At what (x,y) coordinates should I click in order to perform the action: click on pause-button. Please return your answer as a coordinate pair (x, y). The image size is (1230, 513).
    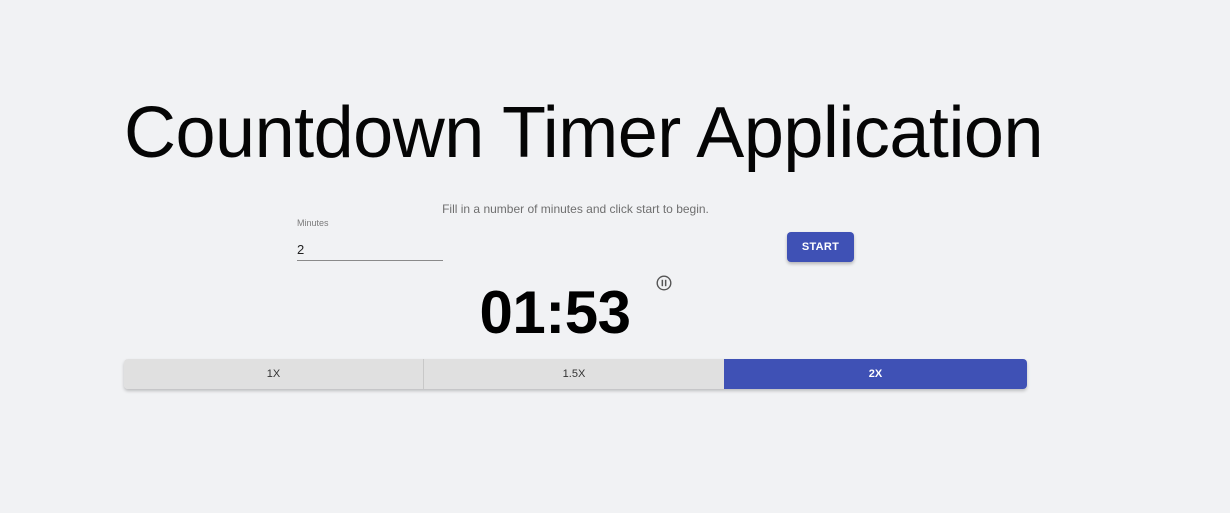
    Looking at the image, I should click on (664, 283).